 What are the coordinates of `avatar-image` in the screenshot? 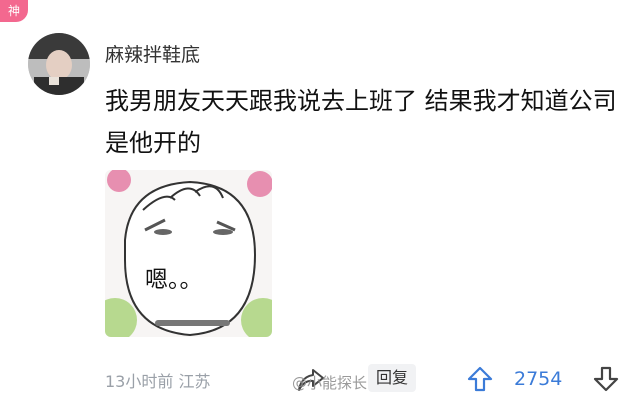 It's located at (59, 64).